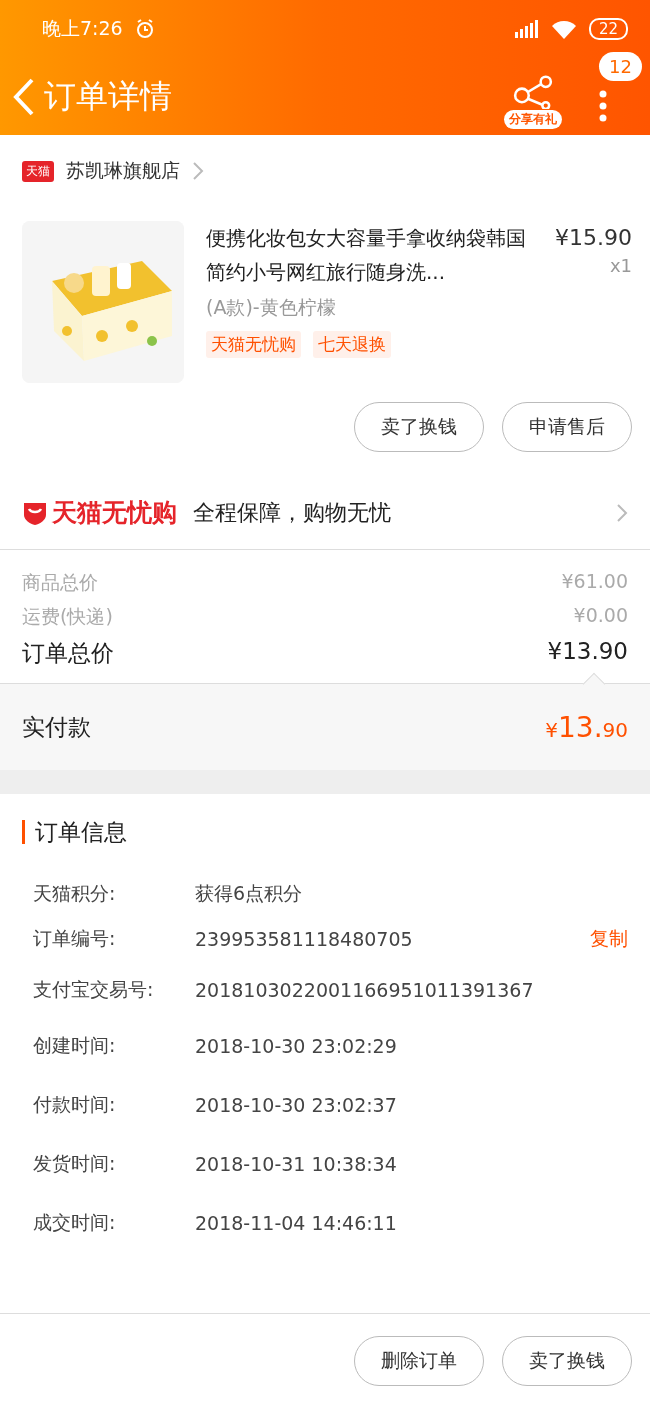 The width and height of the screenshot is (650, 1408). What do you see at coordinates (114, 513) in the screenshot?
I see `guarantee-brand: 天猫无忧购` at bounding box center [114, 513].